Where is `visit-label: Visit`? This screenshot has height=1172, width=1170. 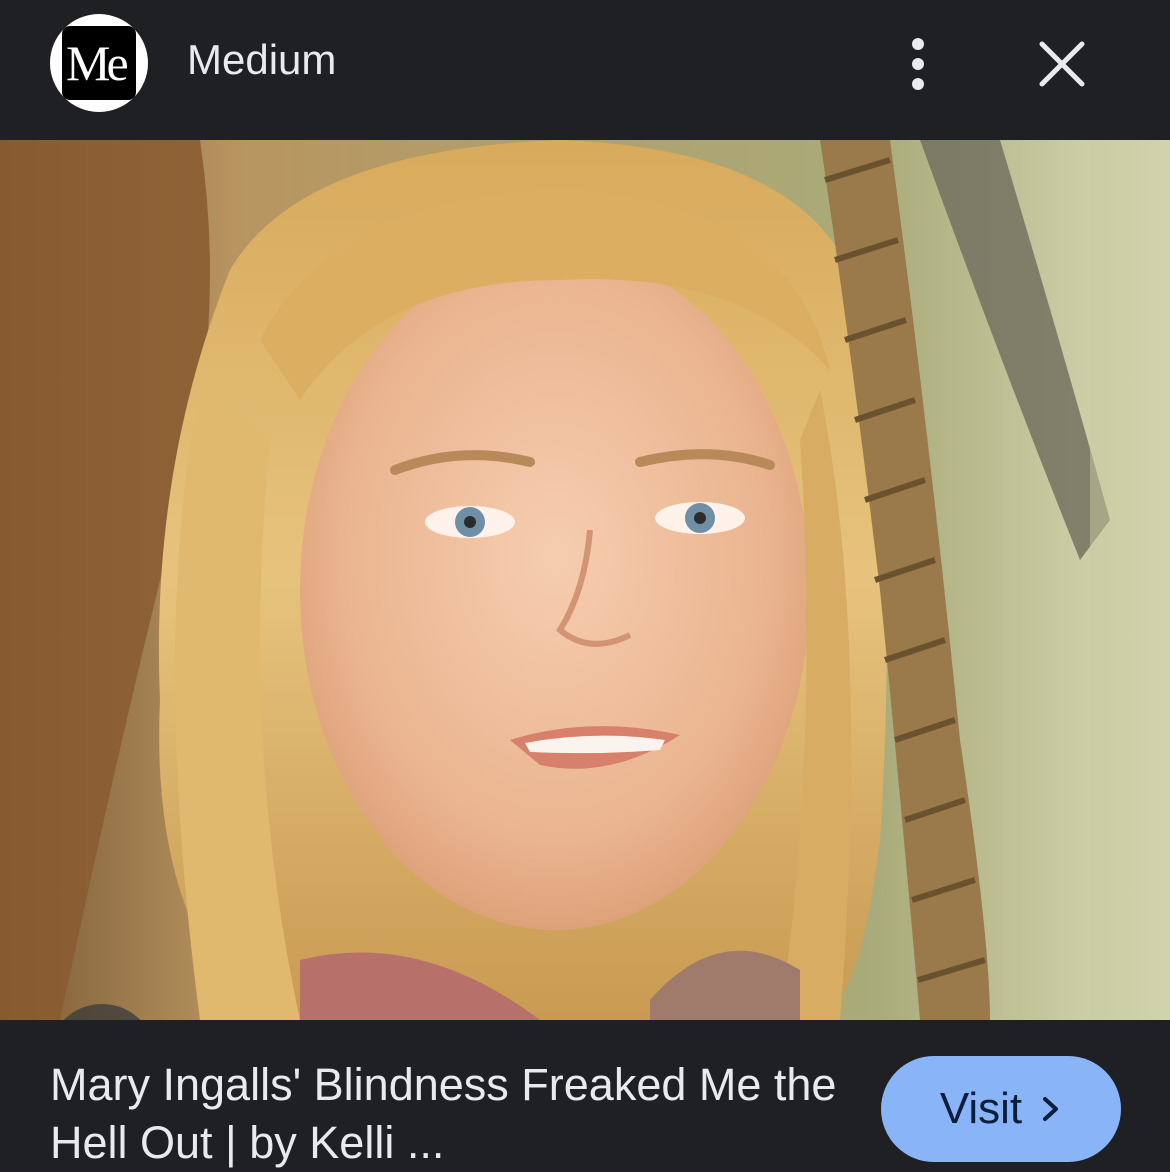
visit-label: Visit is located at coordinates (981, 1108).